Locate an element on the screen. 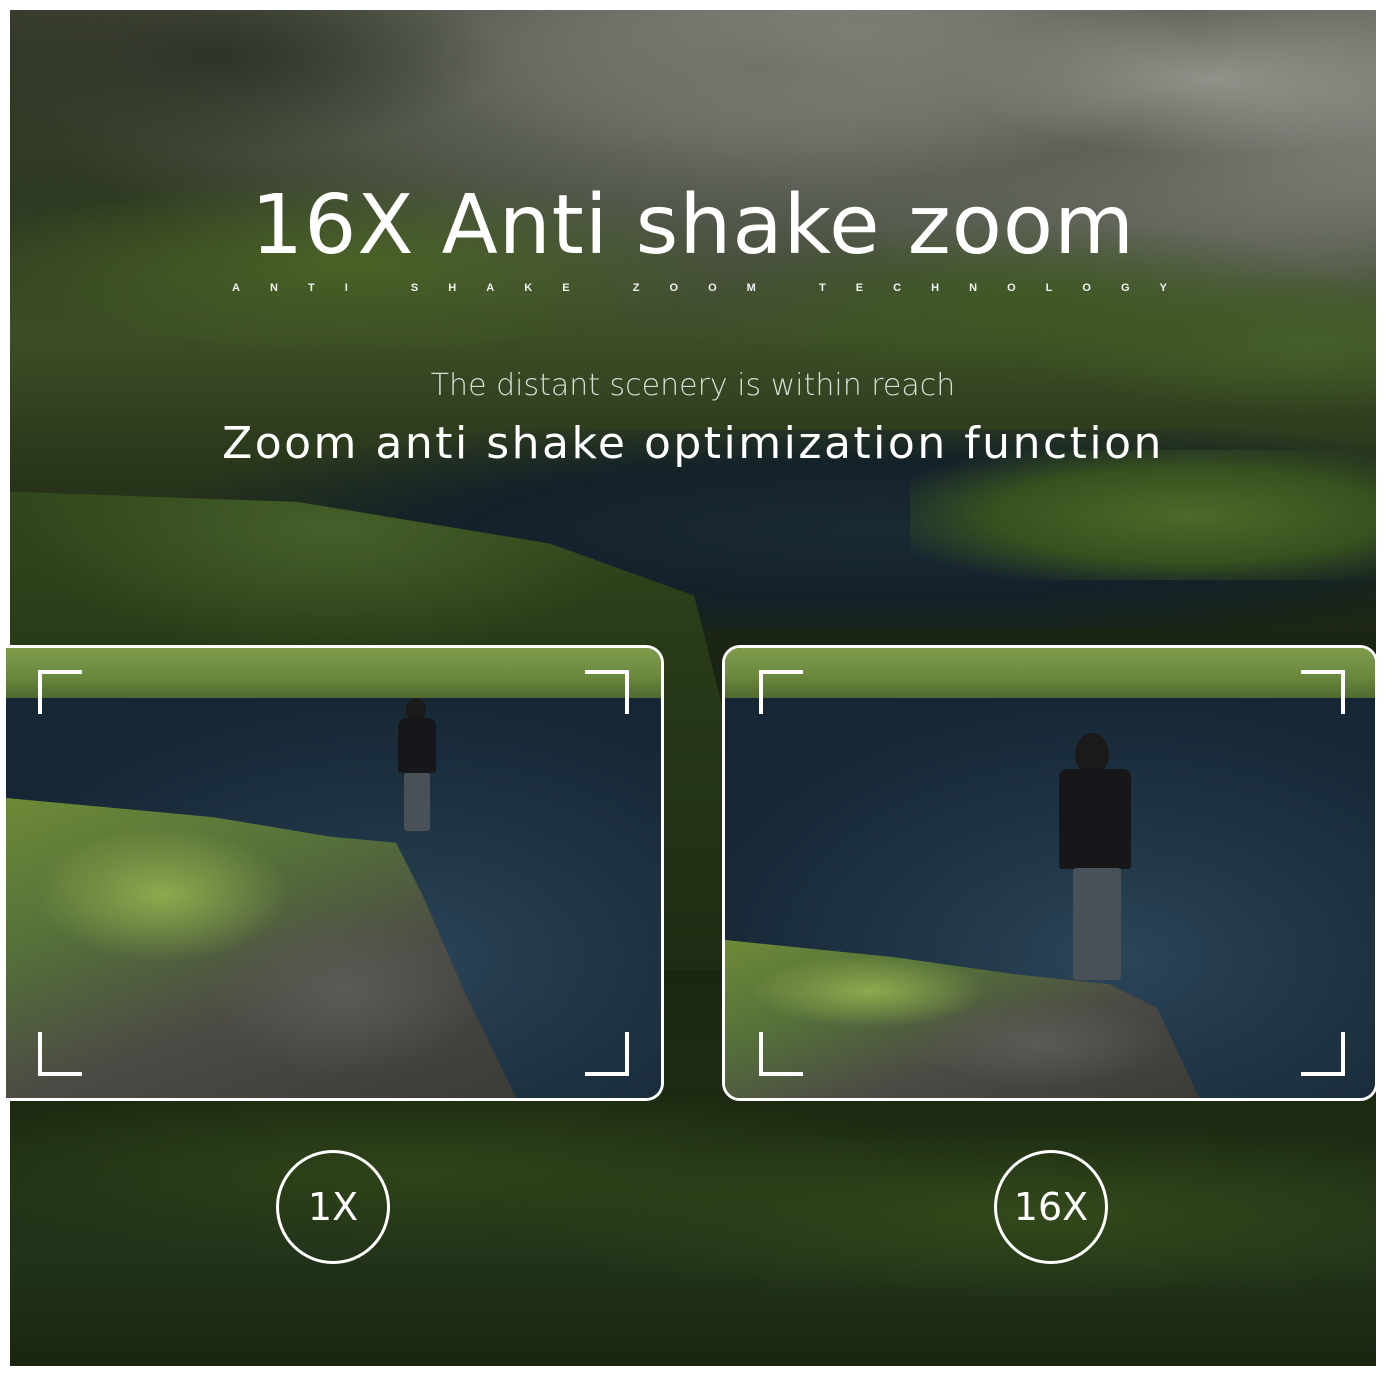 This screenshot has width=1386, height=1375. subtitle-letter: G is located at coordinates (1125, 288).